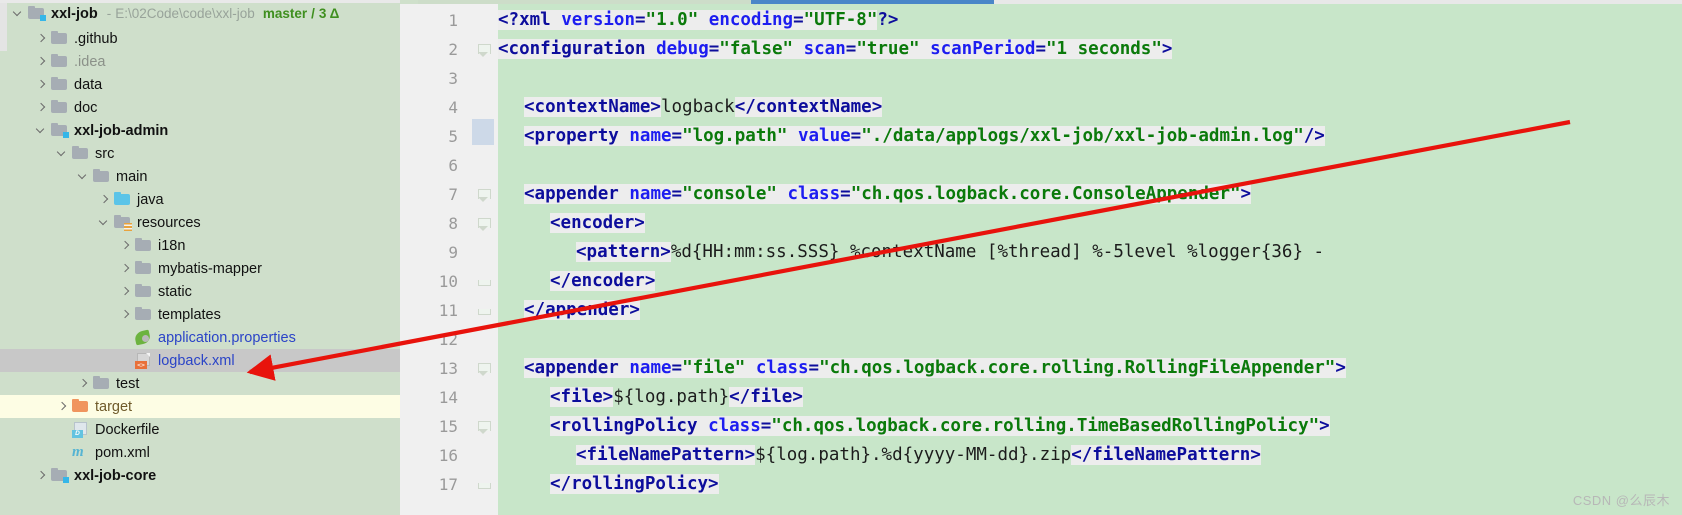  I want to click on tree-item-label: templates, so click(189, 314).